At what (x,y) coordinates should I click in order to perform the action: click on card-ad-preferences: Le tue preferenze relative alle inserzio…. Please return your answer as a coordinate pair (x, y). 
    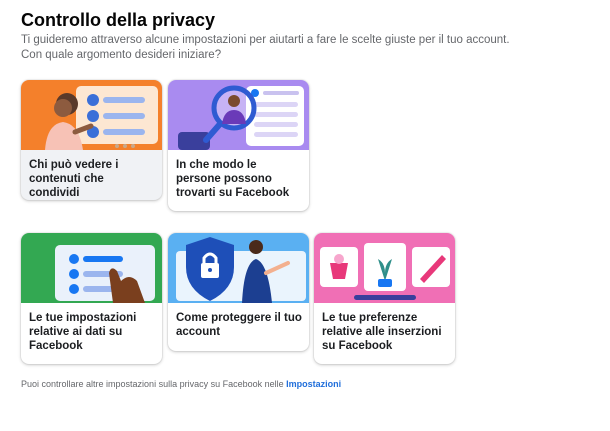
    Looking at the image, I should click on (384, 298).